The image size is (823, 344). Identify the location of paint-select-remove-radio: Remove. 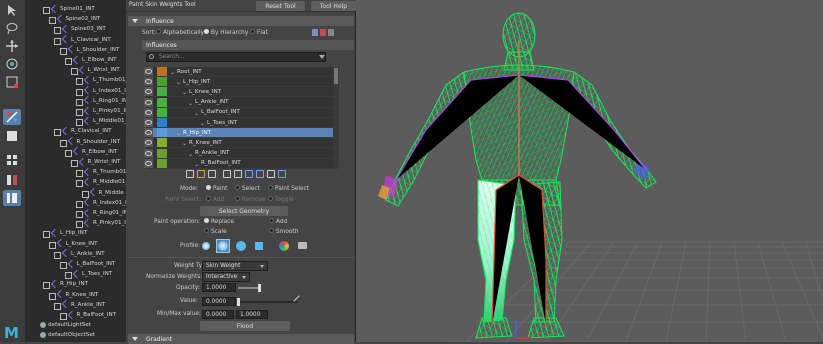
(250, 199).